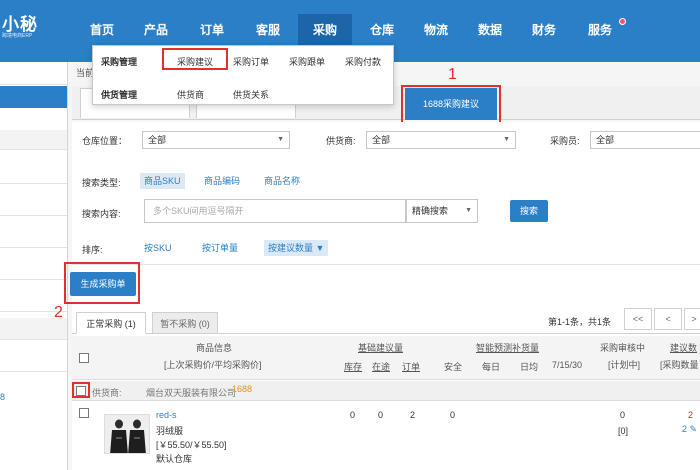  What do you see at coordinates (275, 211) in the screenshot?
I see `search-input: 多个SKU间用逗号隔开` at bounding box center [275, 211].